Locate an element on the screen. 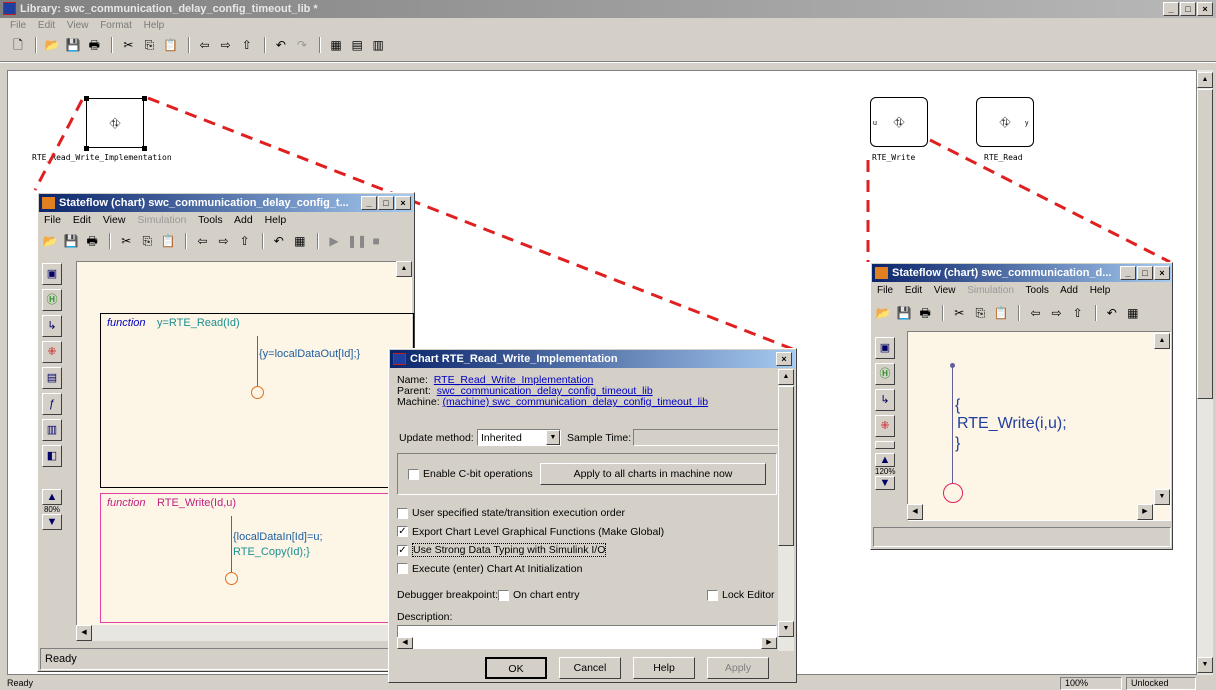  dialog-scroll-down: ▼ is located at coordinates (786, 629).